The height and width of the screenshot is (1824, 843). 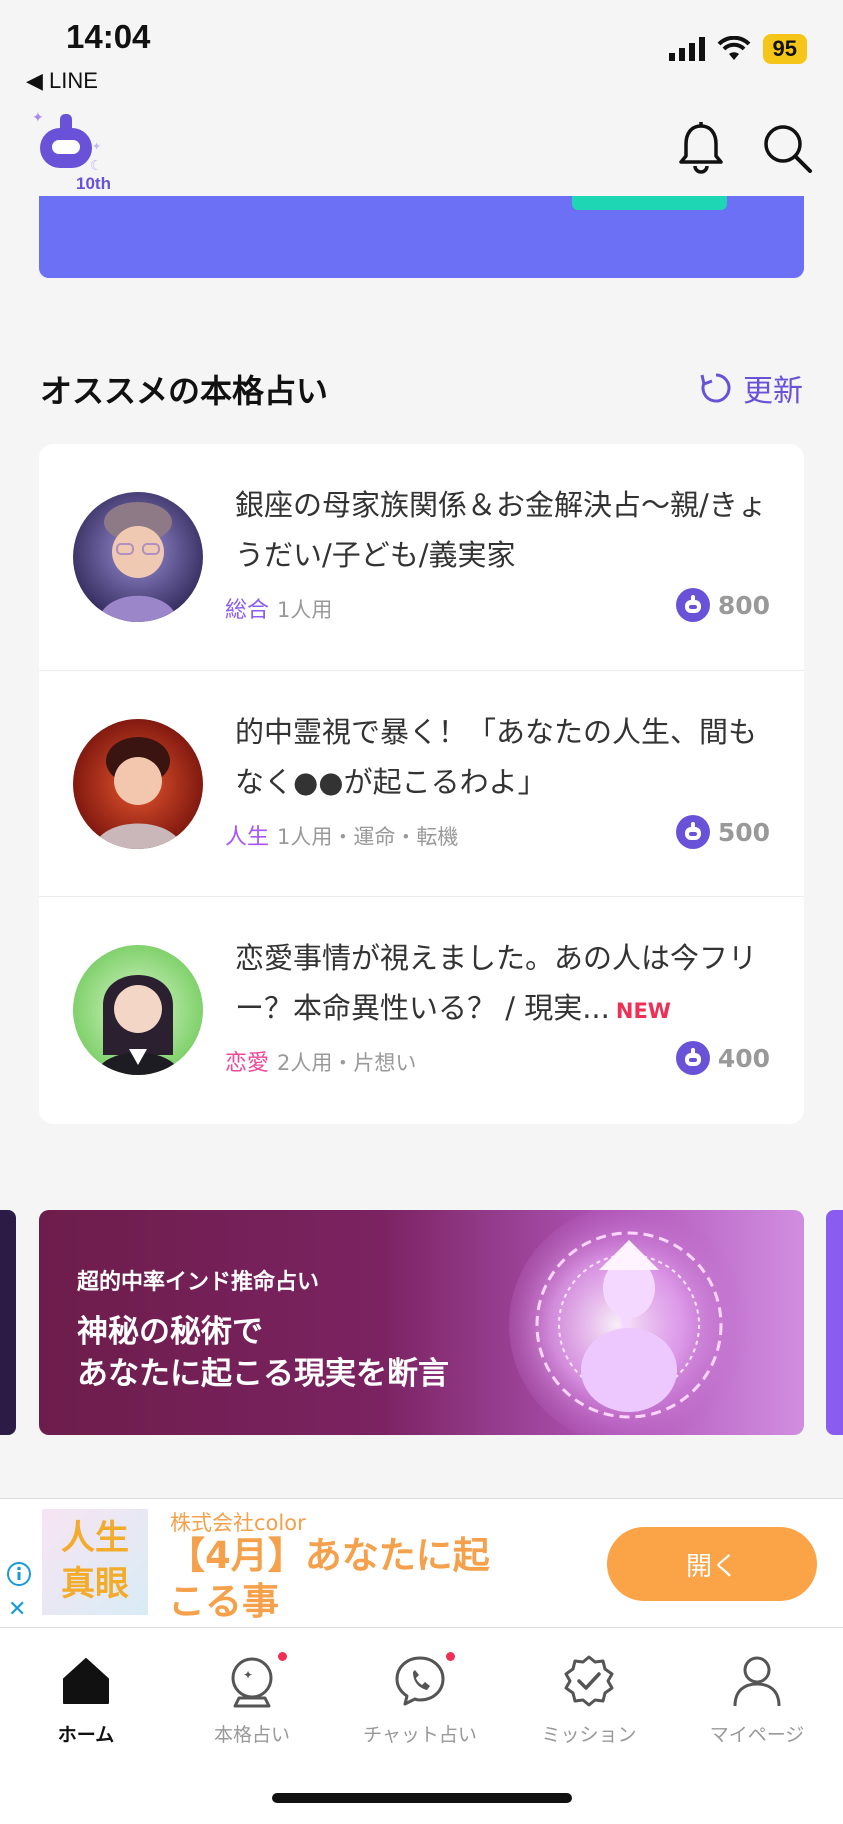 I want to click on reading-title: 銀座の母家族関係＆お金解決占～親/きょうだい/子ども/義実家, so click(x=501, y=530).